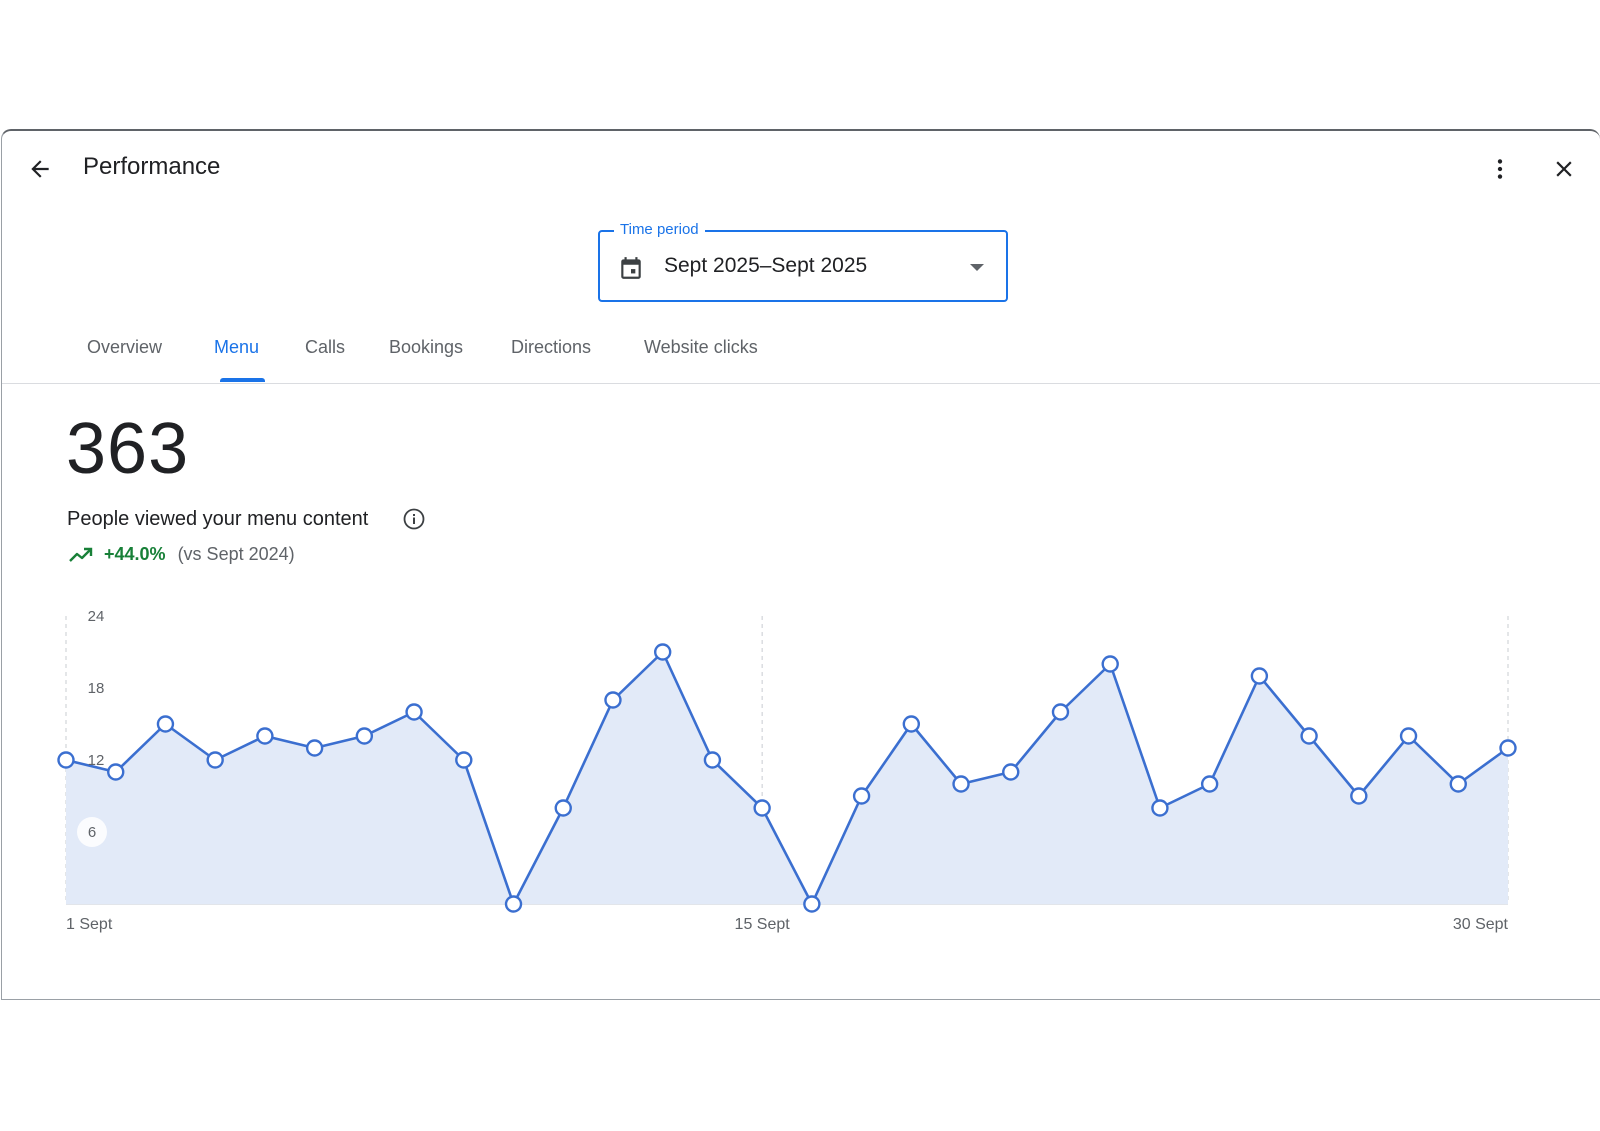 The image size is (1600, 1131). What do you see at coordinates (236, 554) in the screenshot?
I see `trend-comparison: (vs Sept 2024)` at bounding box center [236, 554].